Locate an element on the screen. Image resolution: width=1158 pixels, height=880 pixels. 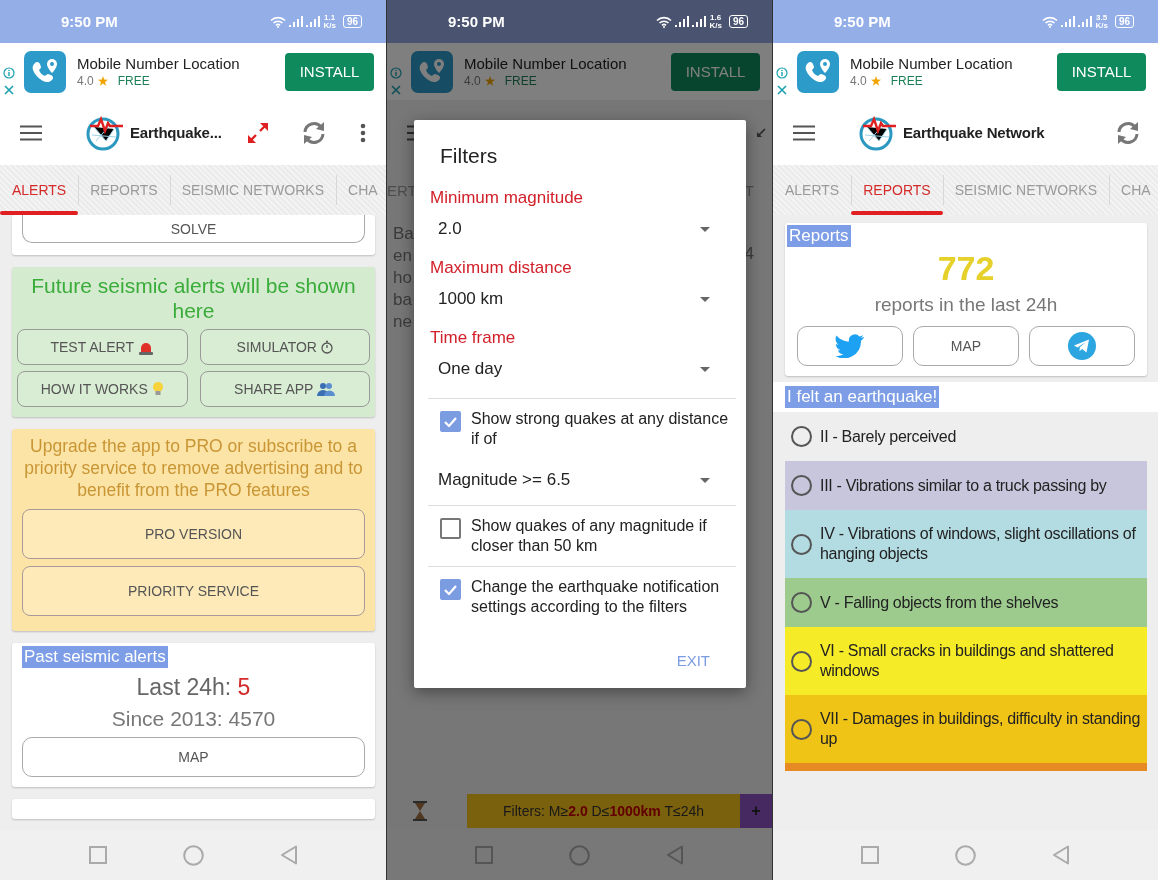
action-button: SIMULATOR is located at coordinates (284, 347).